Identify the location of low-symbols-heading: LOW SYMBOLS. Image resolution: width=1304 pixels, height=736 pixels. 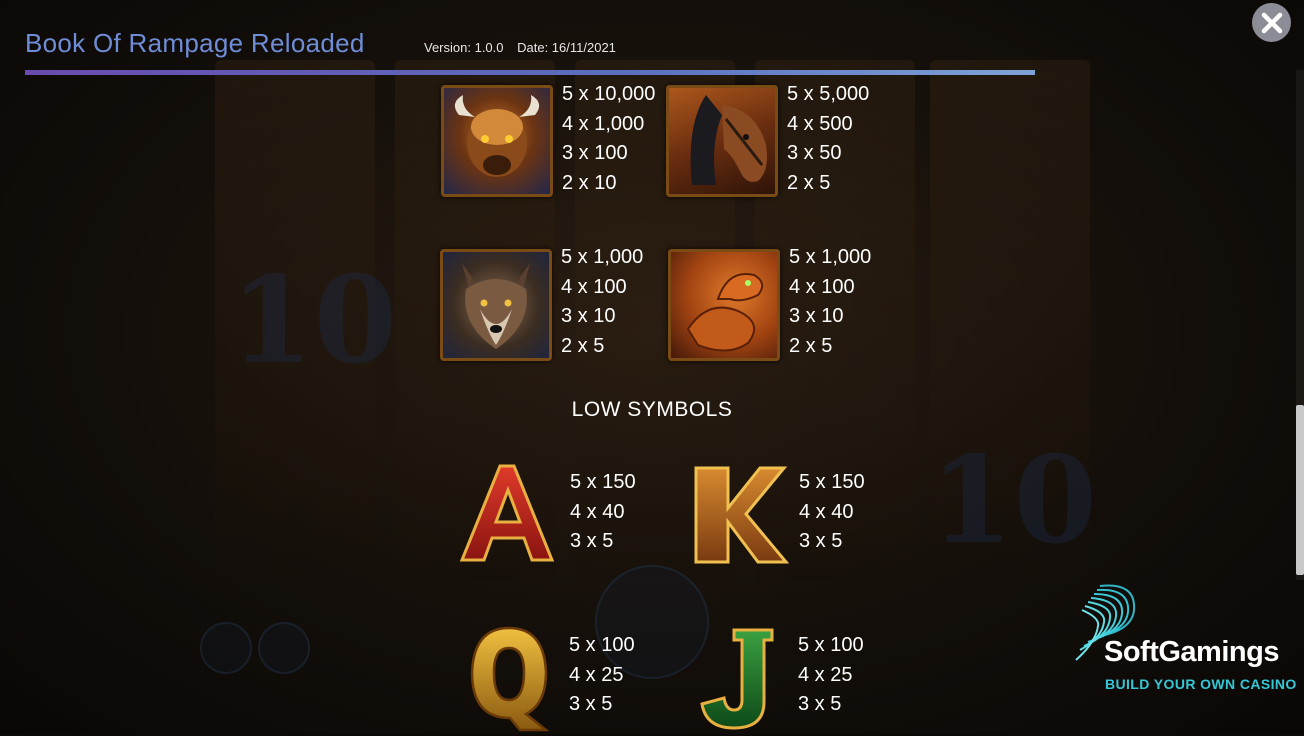
(652, 409).